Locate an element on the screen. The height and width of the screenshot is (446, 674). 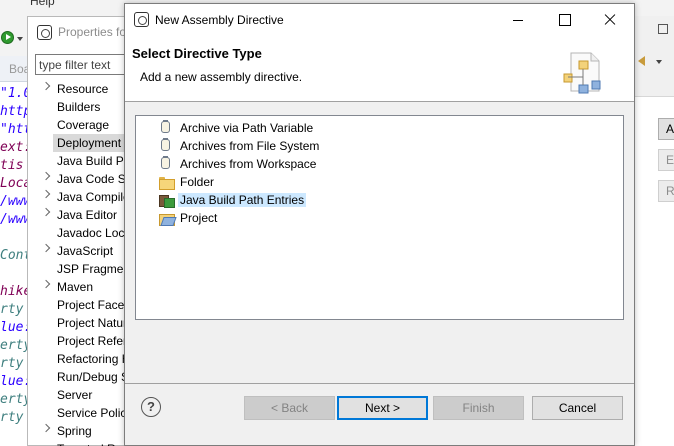
properties-tree-item: Project Facet is located at coordinates (82, 305).